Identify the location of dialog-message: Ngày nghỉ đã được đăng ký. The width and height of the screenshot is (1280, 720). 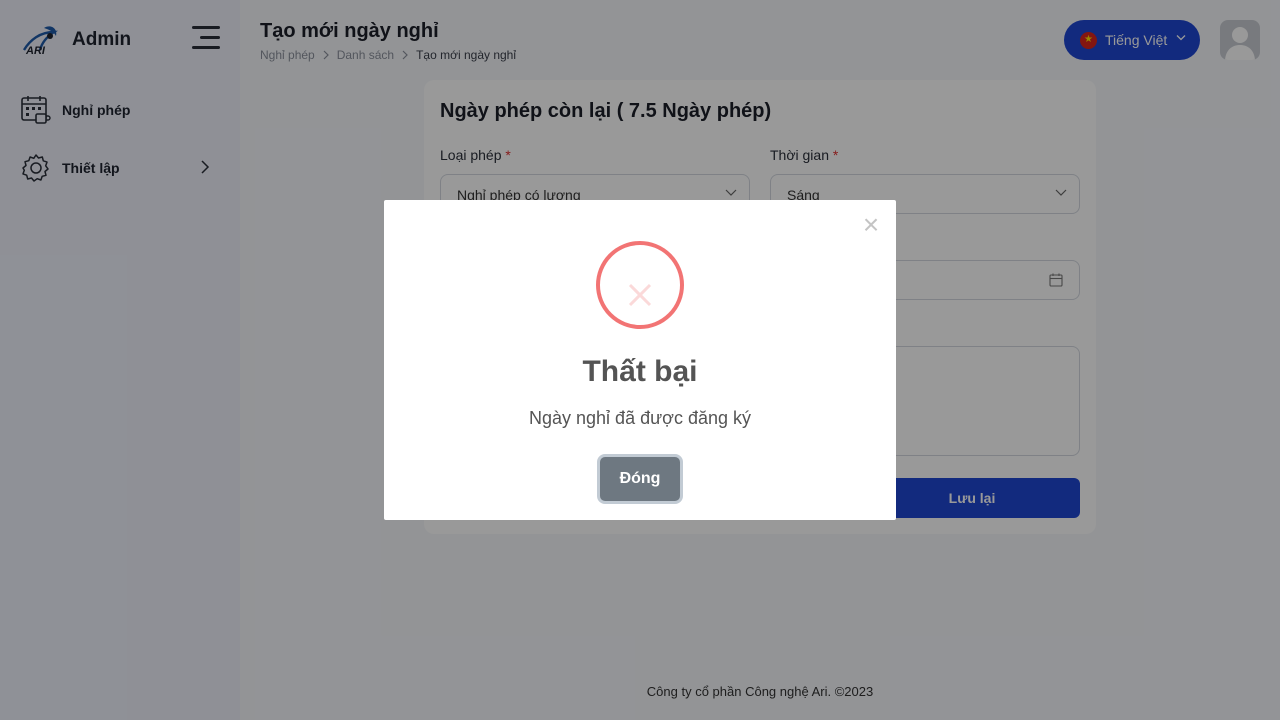
(640, 418).